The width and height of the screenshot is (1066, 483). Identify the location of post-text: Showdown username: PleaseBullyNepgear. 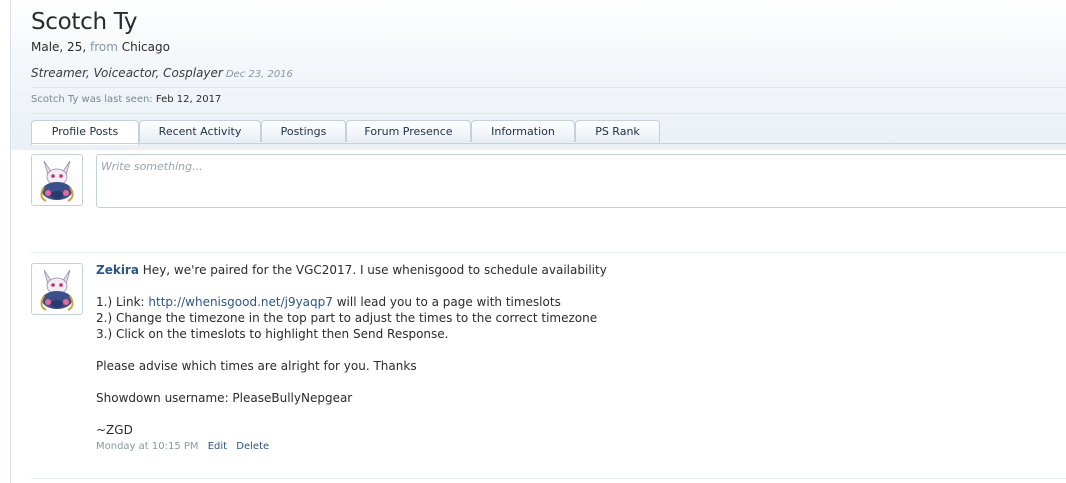
(224, 398).